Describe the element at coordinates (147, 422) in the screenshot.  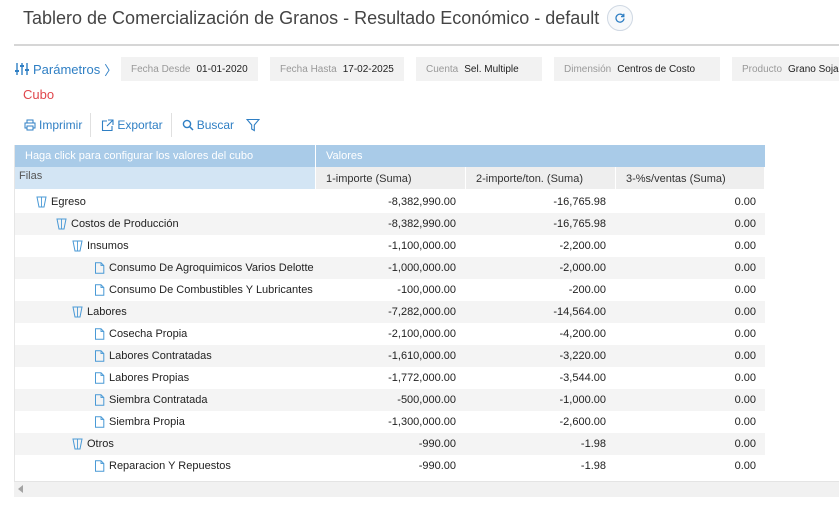
I see `row-label: Siembra Propia` at that location.